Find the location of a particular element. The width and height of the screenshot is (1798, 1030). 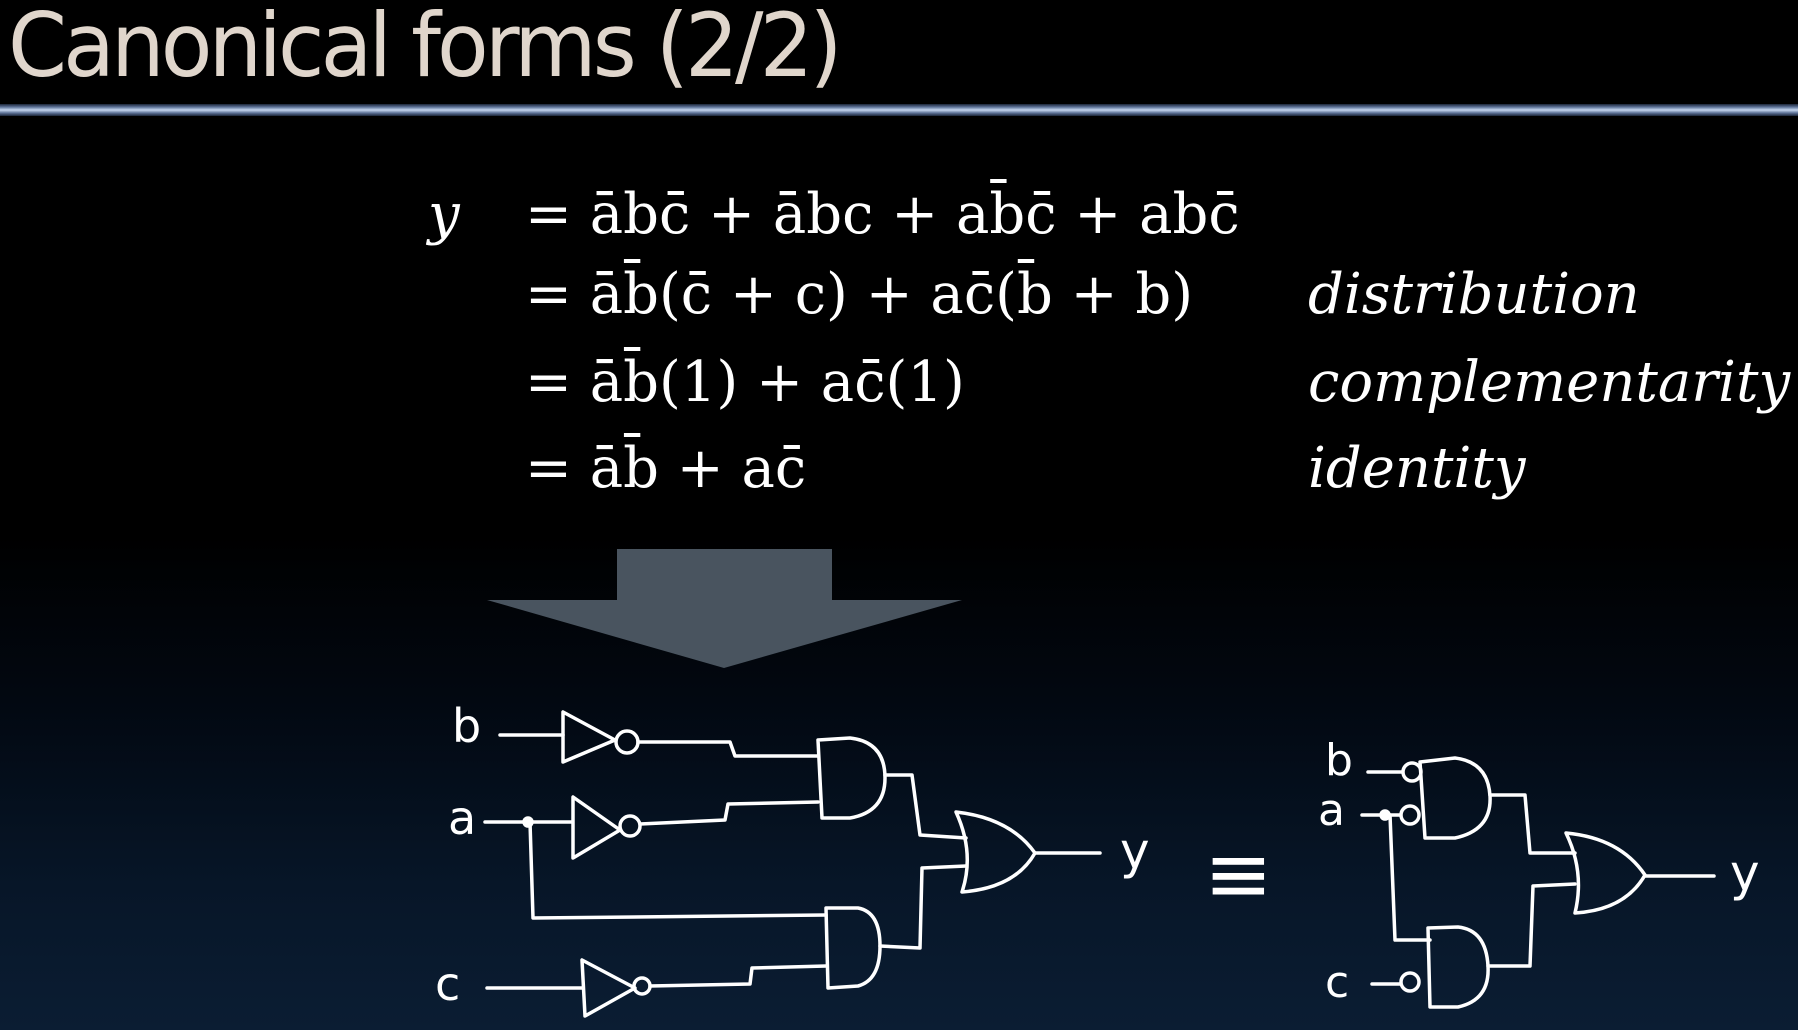

r-bubble-b is located at coordinates (1412, 772).